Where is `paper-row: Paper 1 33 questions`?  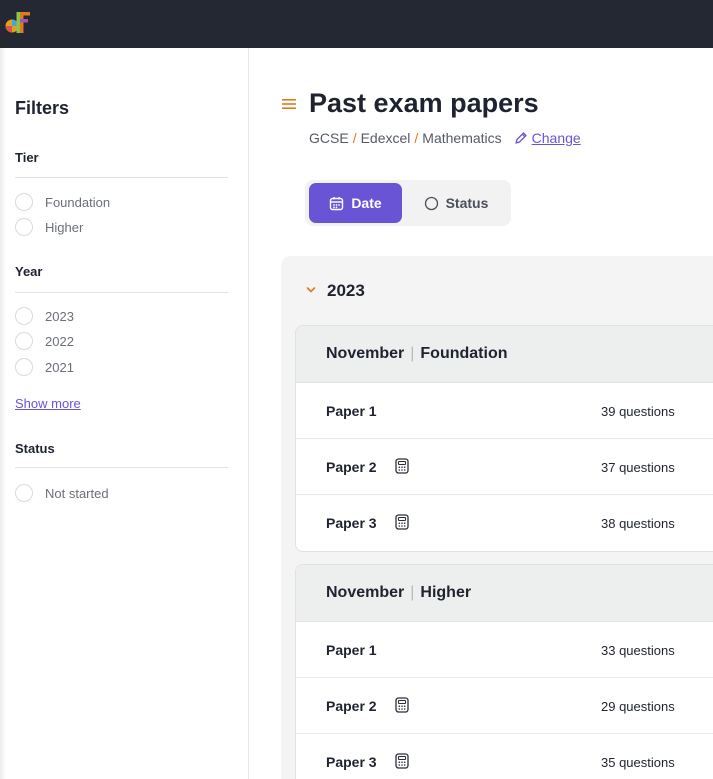
paper-row: Paper 1 33 questions is located at coordinates (504, 650).